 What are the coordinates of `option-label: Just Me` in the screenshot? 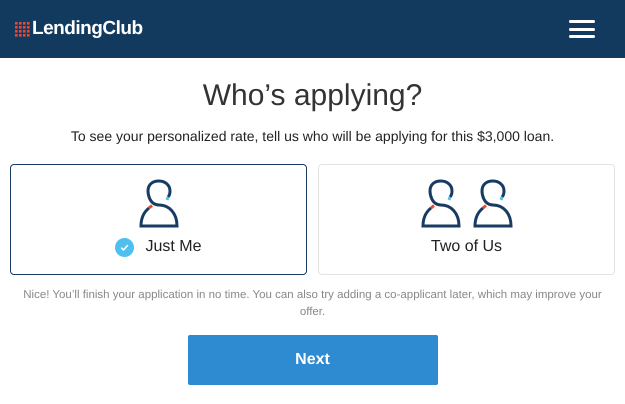 It's located at (173, 247).